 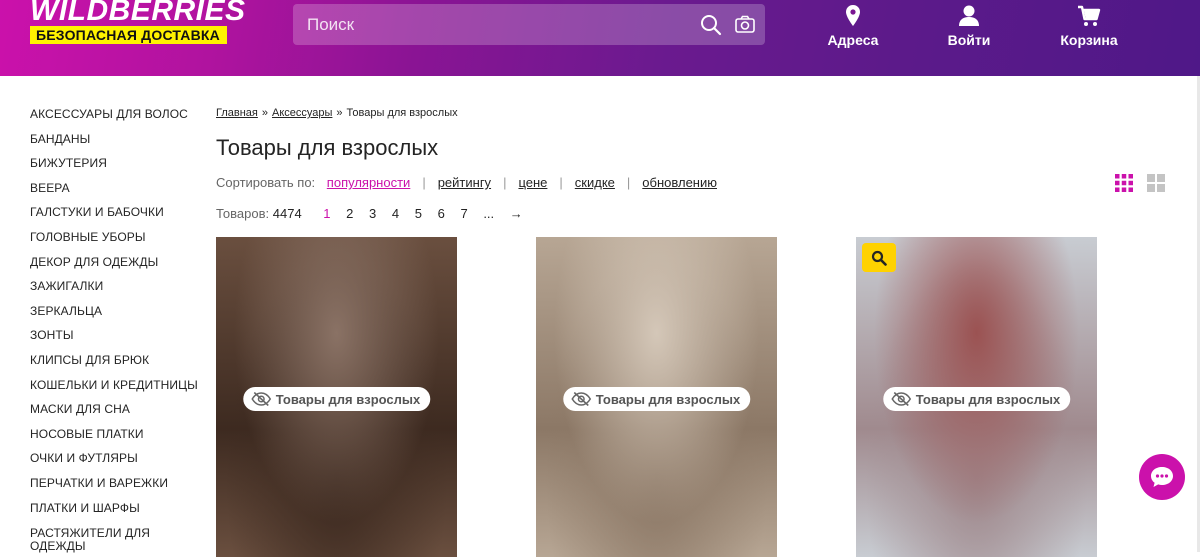 I want to click on location-pin-icon, so click(x=853, y=15).